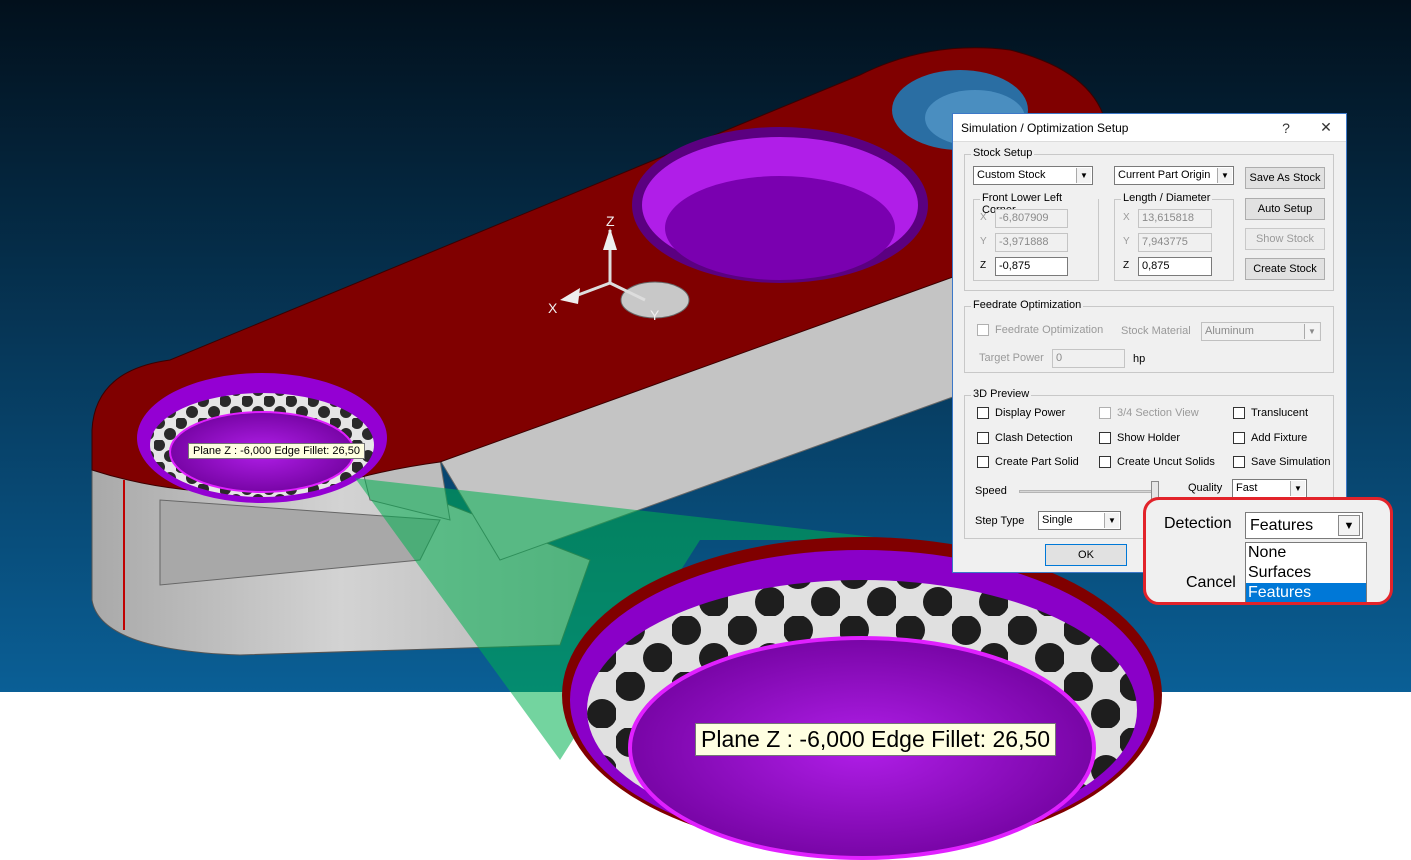 The image size is (1411, 860). Describe the element at coordinates (991, 491) in the screenshot. I see `speed-label: Speed` at that location.